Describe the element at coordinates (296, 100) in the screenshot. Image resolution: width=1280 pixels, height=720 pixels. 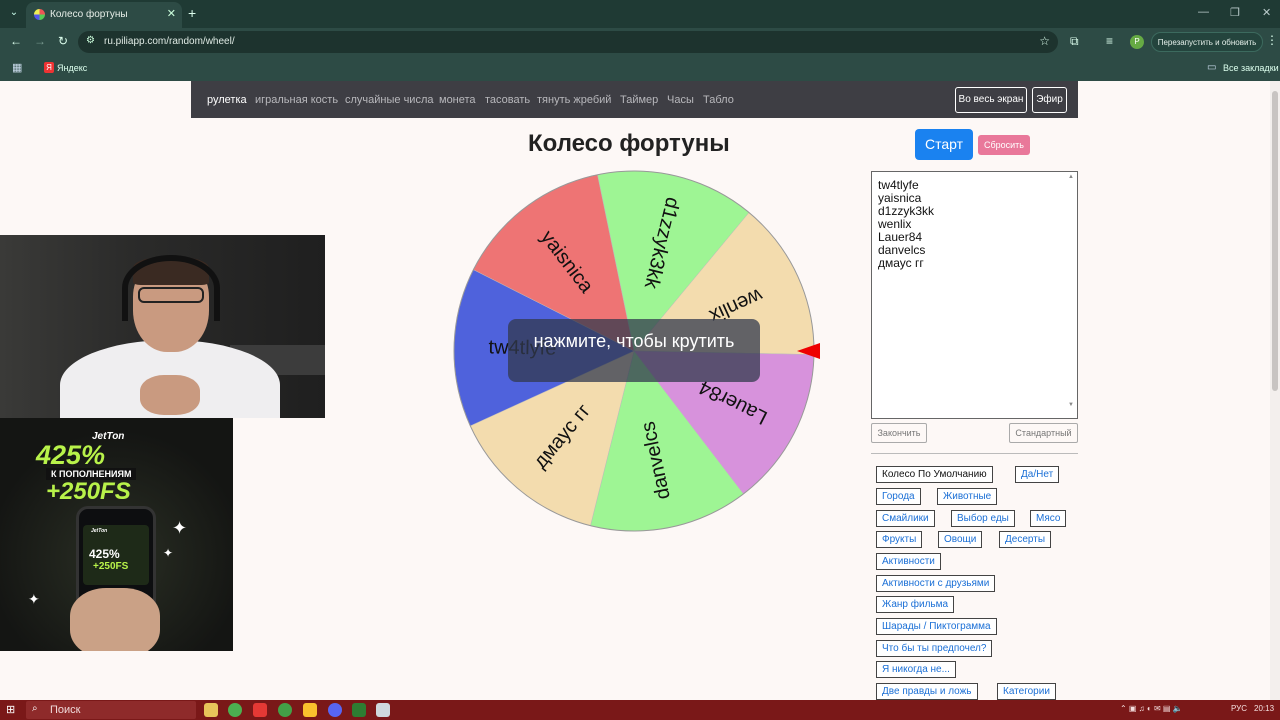
I see `nav-link-dice: игральная кость` at that location.